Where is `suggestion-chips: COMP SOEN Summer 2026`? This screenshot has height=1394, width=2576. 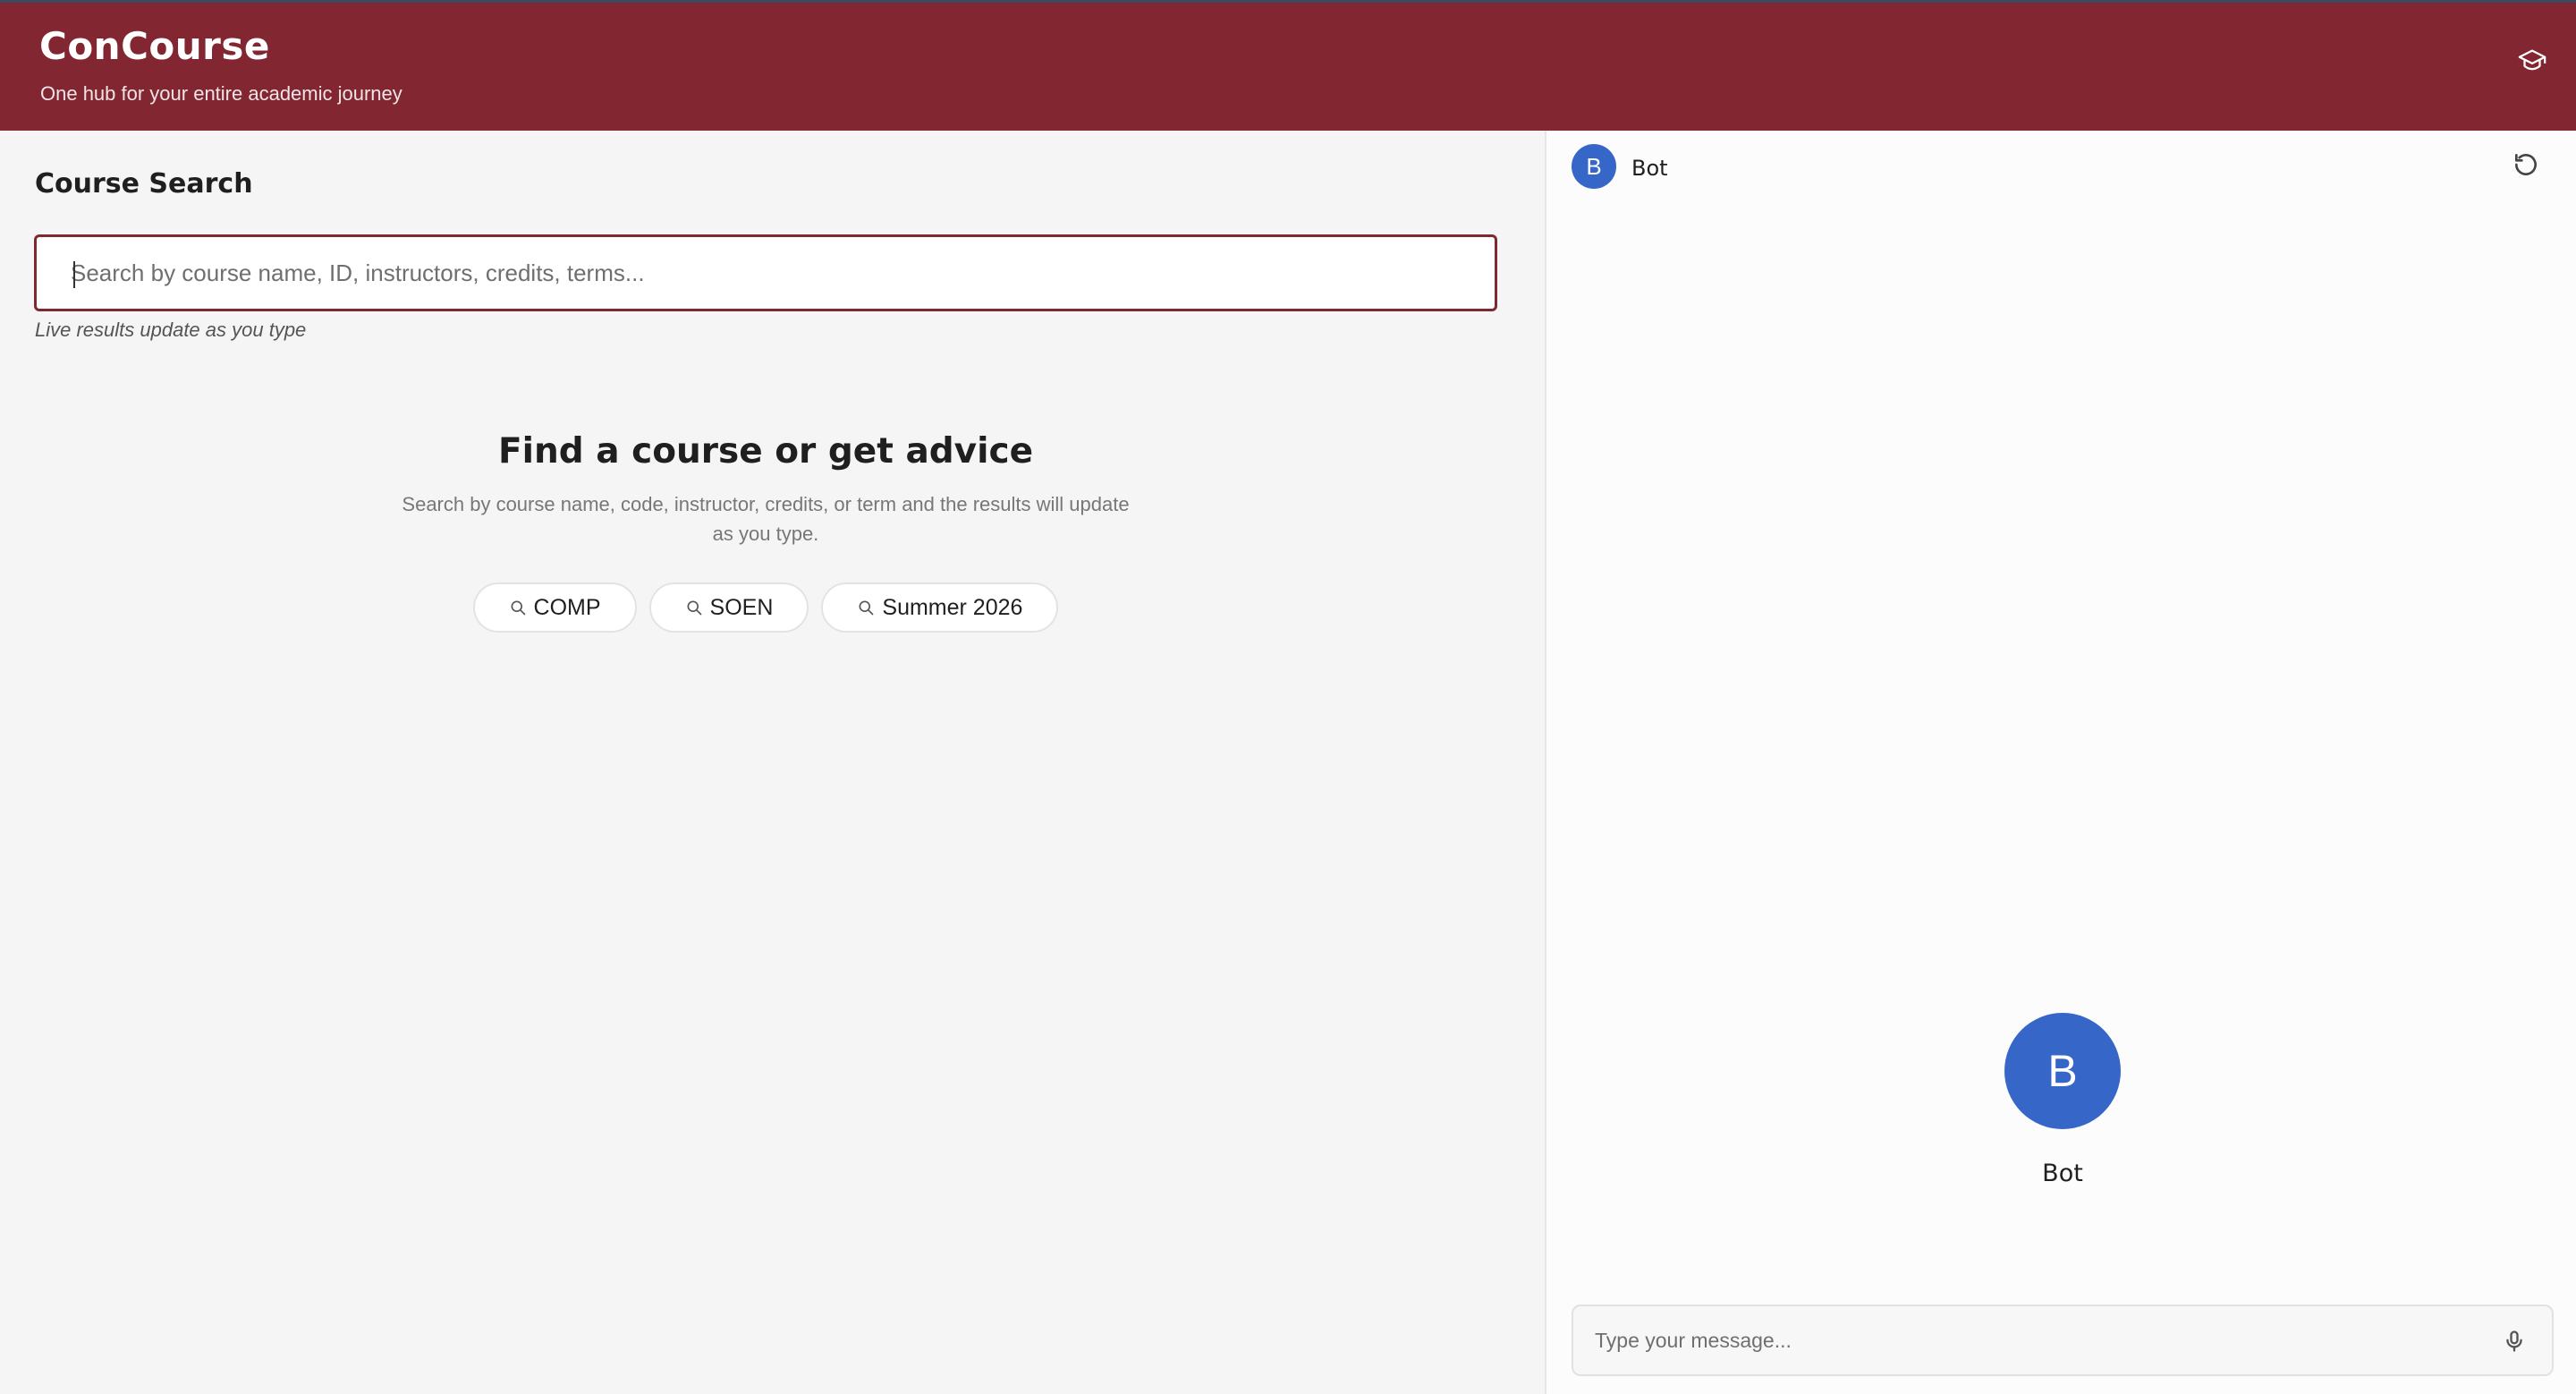
suggestion-chips: COMP SOEN Summer 2026 is located at coordinates (765, 607).